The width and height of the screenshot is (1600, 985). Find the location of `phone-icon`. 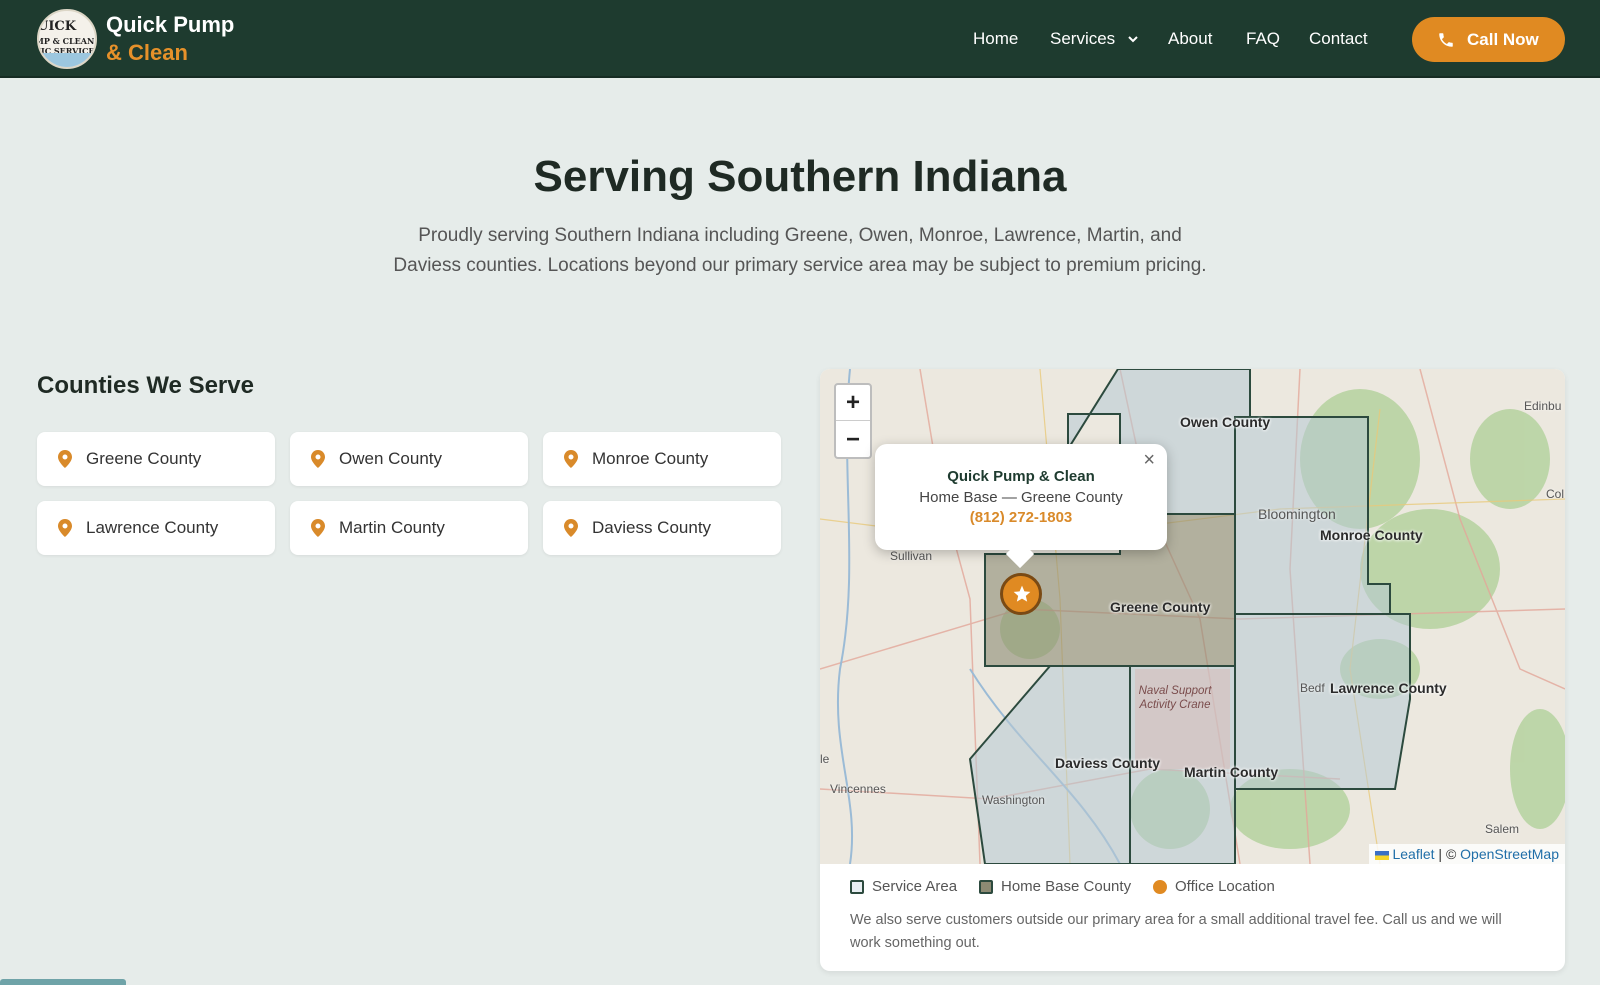

phone-icon is located at coordinates (1446, 40).